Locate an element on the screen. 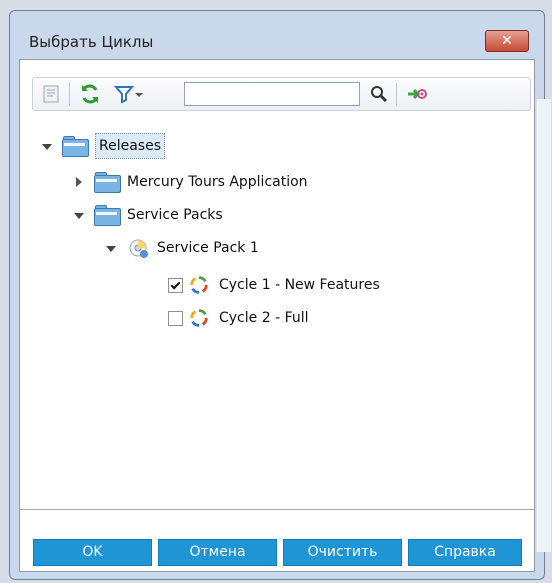 This screenshot has height=583, width=552. tree-item-label: Mercury Tours Application is located at coordinates (217, 182).